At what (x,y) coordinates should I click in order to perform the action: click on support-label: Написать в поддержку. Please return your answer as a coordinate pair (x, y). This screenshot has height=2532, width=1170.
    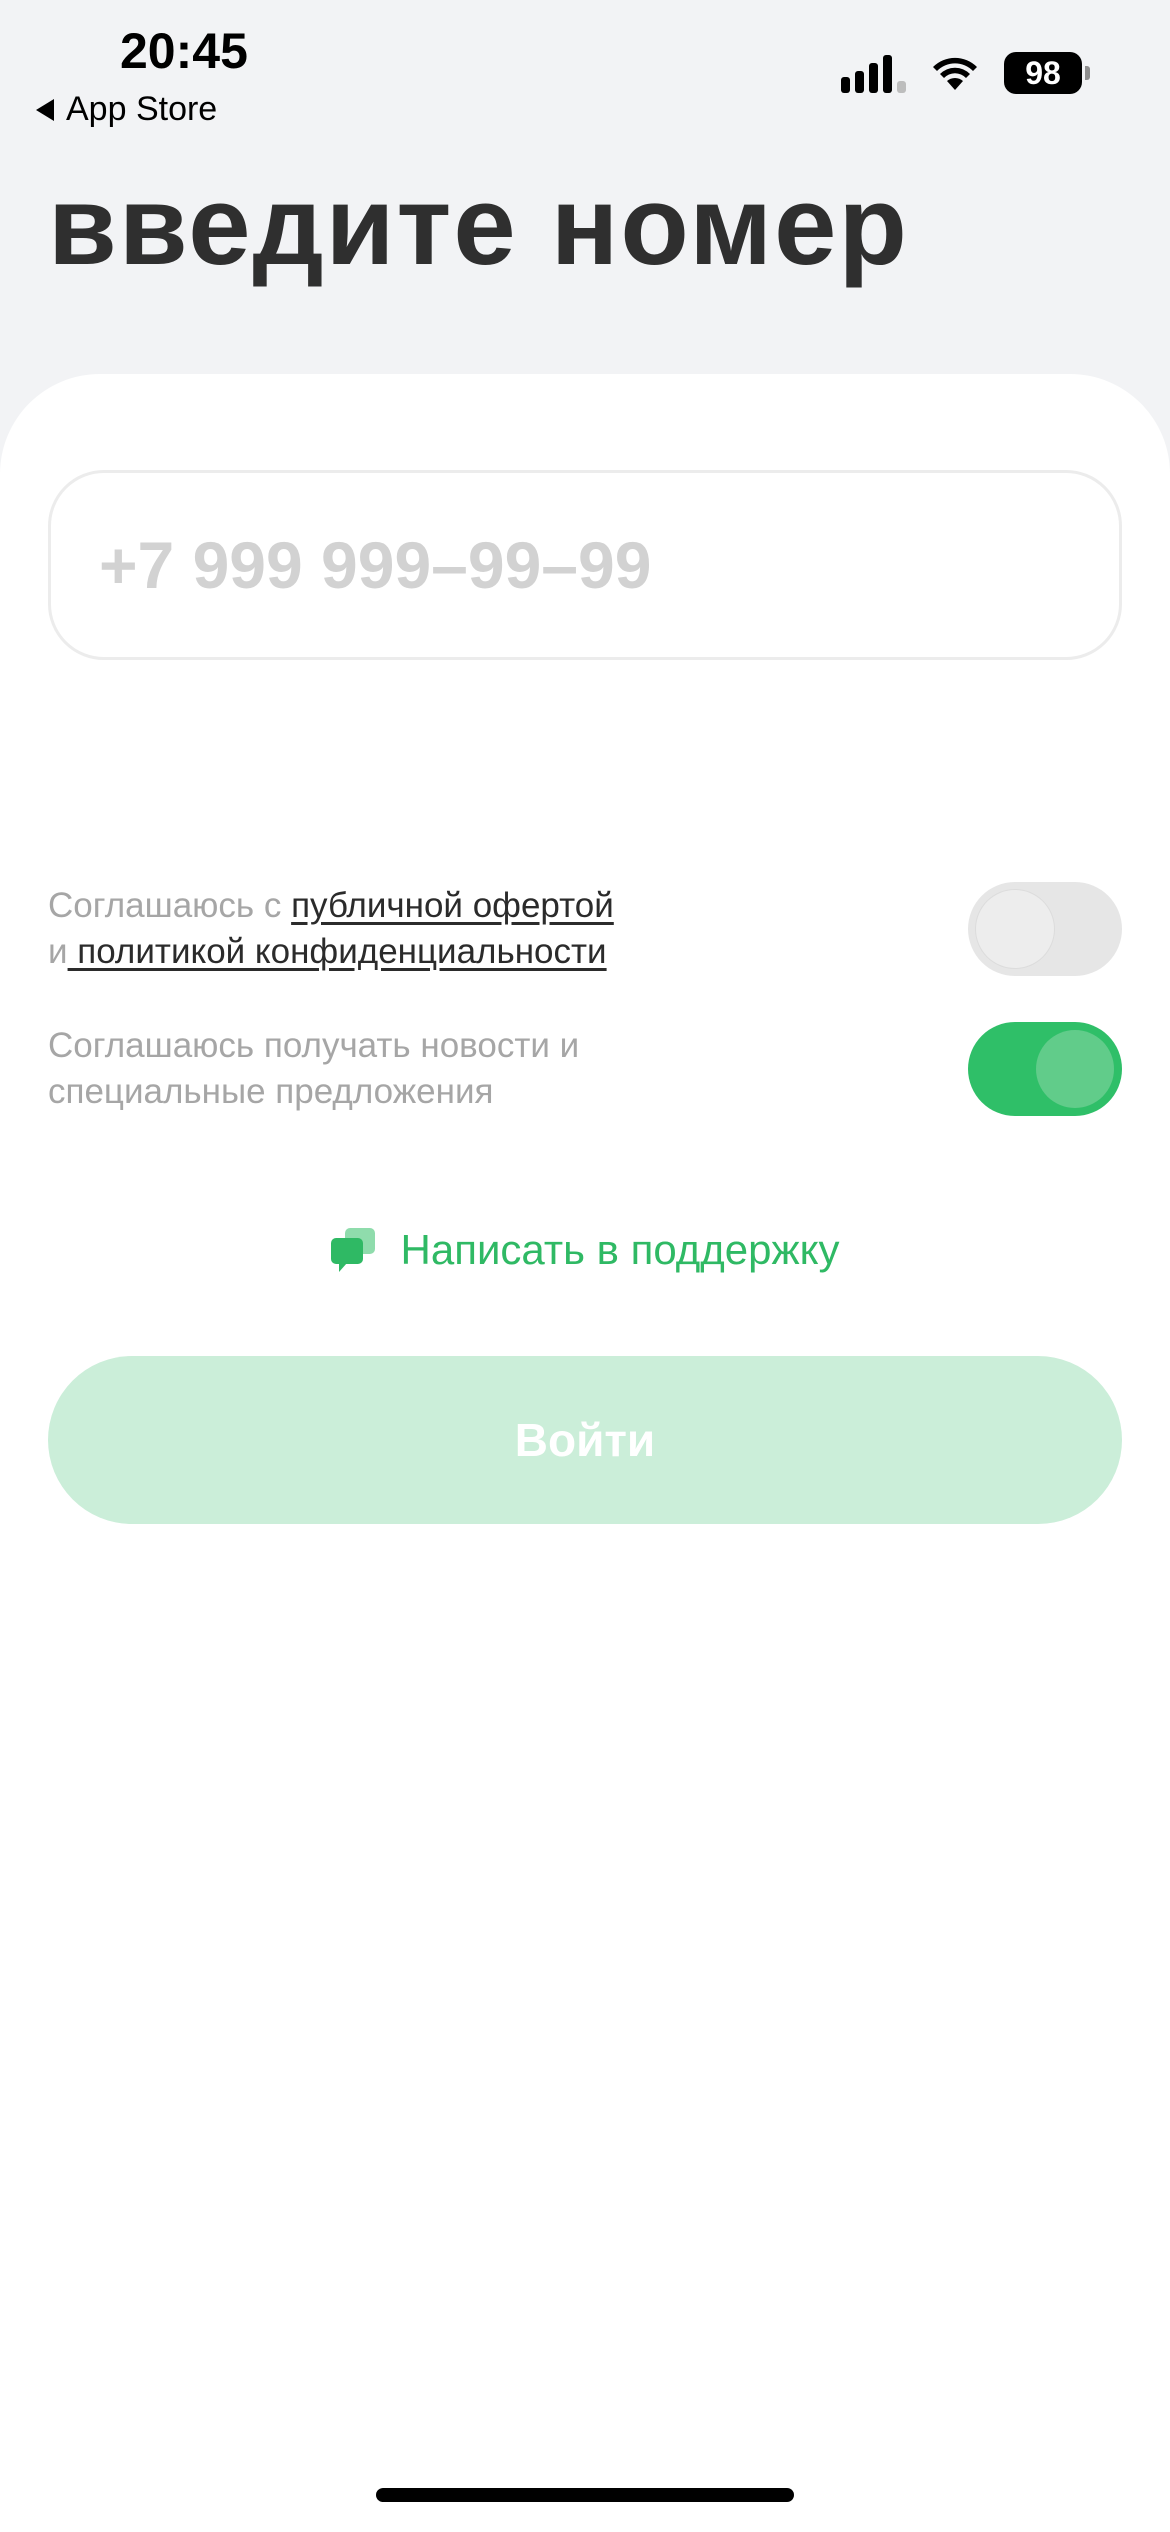
    Looking at the image, I should click on (620, 1249).